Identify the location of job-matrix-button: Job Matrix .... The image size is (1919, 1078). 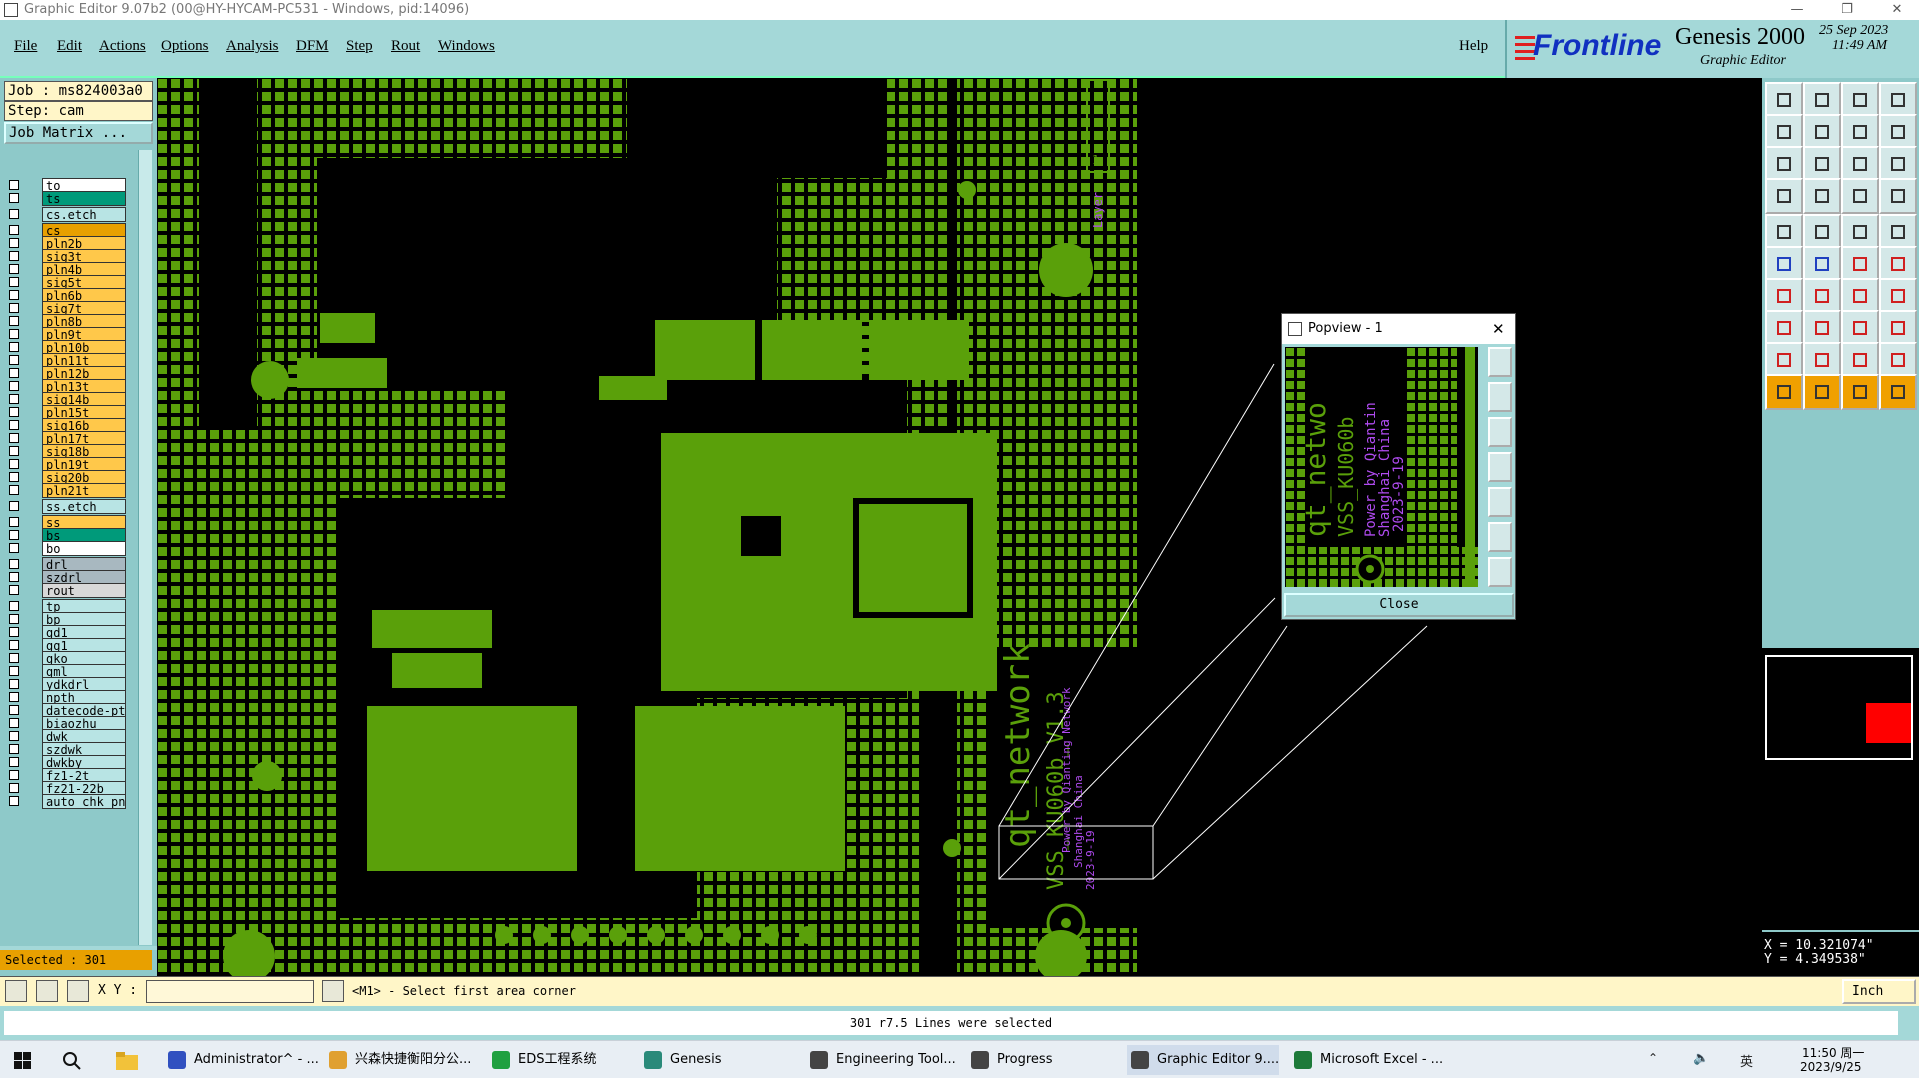
(78, 133).